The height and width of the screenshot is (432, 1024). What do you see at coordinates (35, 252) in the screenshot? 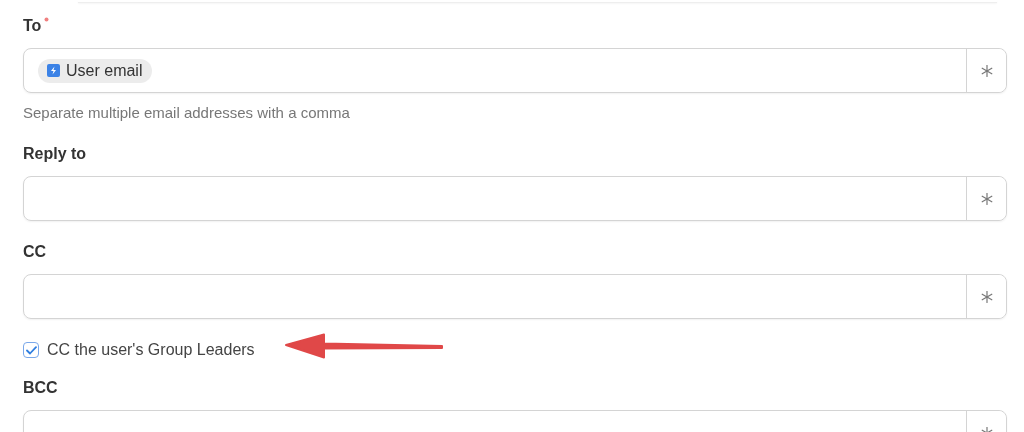
I see `field-label: CC` at bounding box center [35, 252].